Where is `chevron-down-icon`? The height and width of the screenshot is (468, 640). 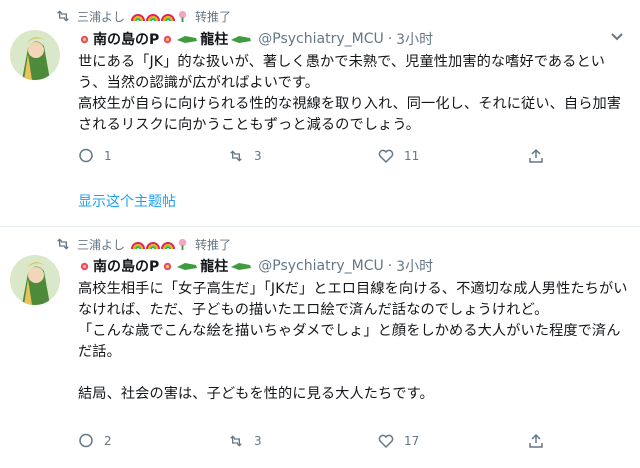 chevron-down-icon is located at coordinates (617, 37).